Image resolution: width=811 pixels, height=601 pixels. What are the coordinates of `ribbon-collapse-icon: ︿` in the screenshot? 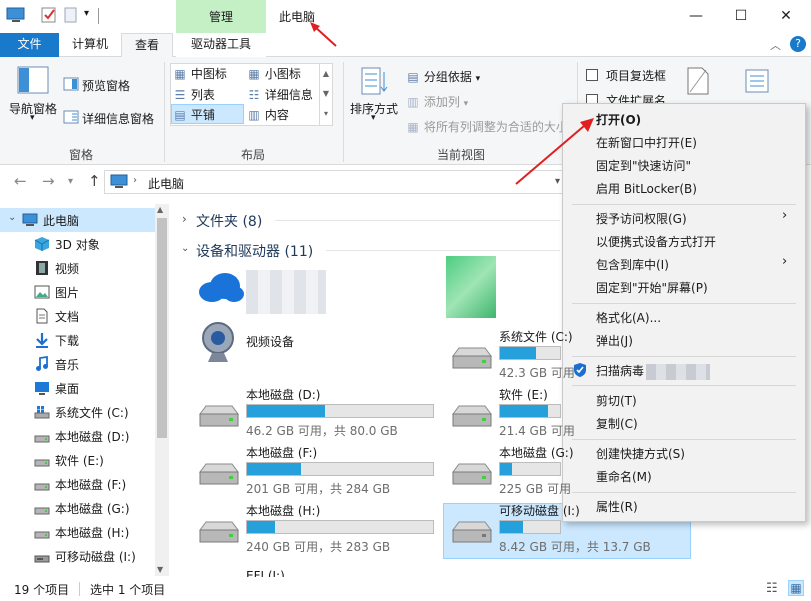 It's located at (775, 45).